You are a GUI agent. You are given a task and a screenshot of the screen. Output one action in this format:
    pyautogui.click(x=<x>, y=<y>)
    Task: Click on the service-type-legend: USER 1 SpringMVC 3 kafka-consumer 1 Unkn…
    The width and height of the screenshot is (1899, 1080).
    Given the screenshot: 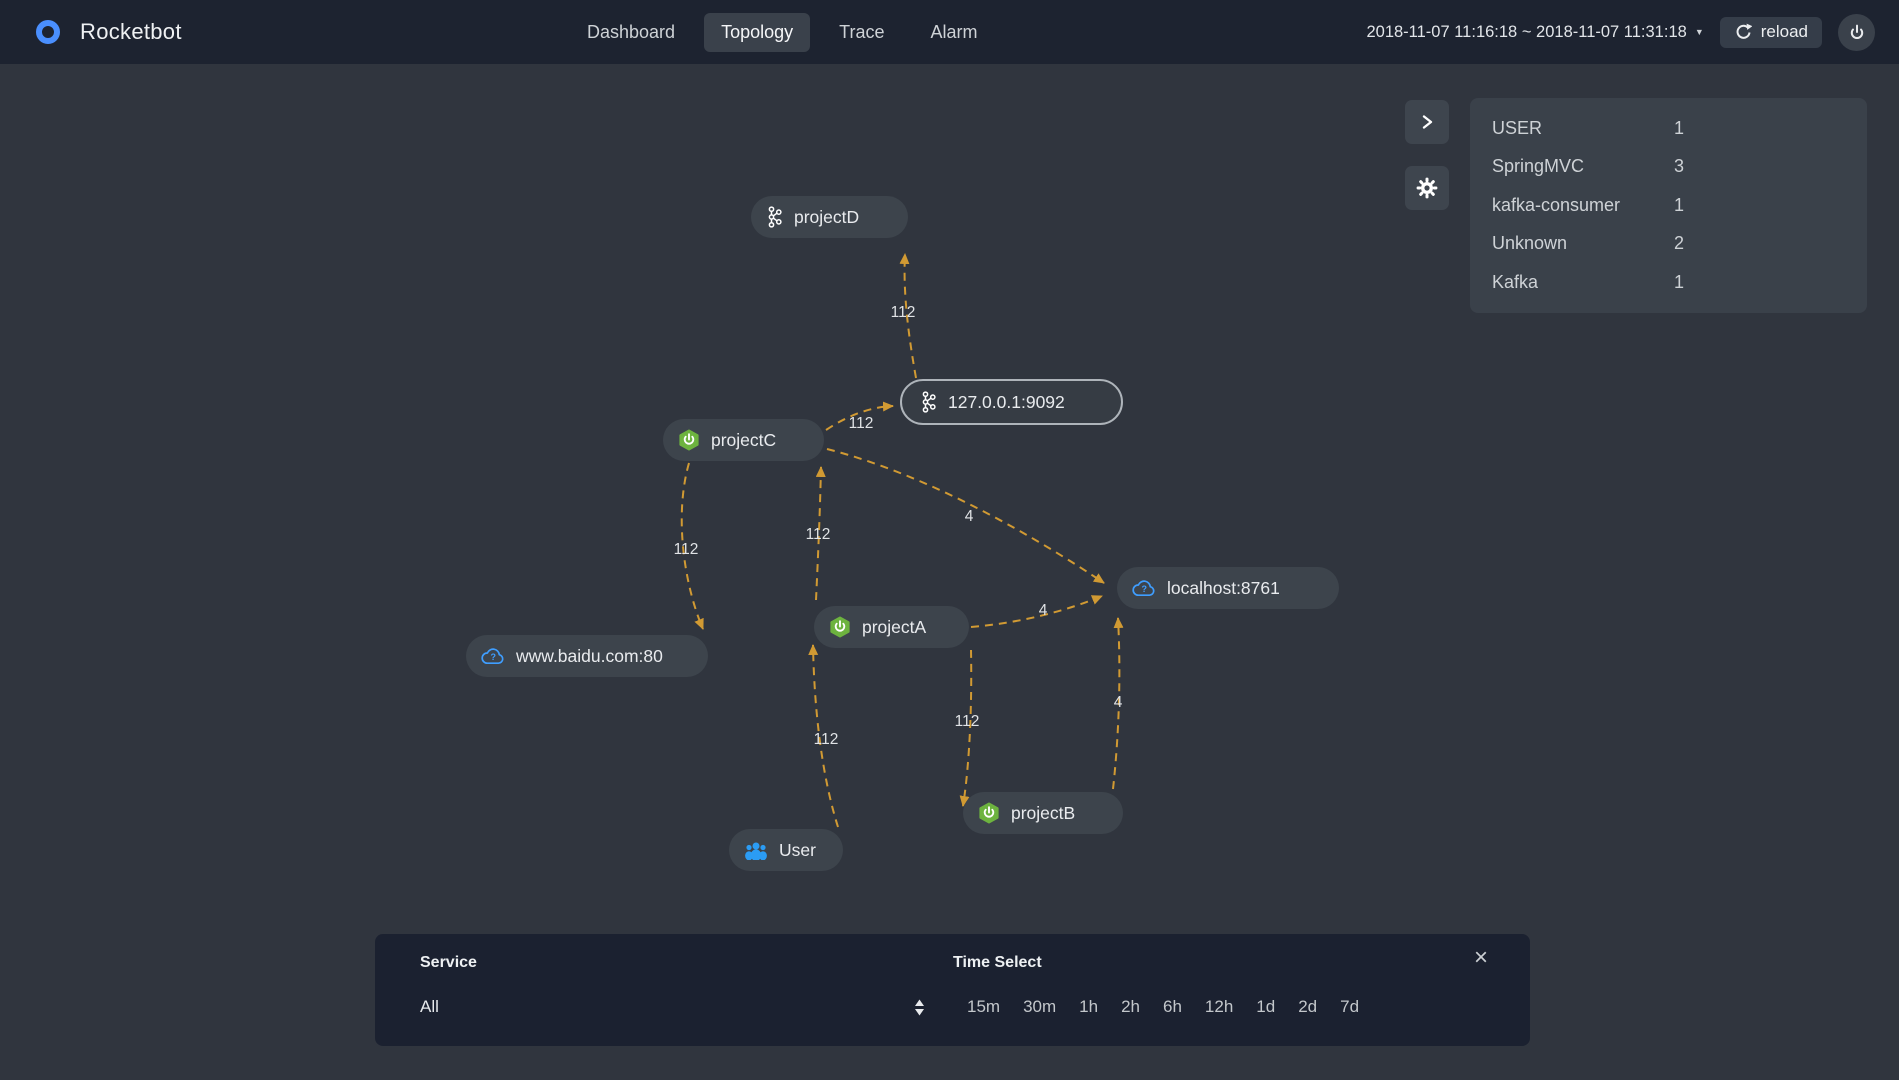 What is the action you would take?
    pyautogui.click(x=1668, y=205)
    